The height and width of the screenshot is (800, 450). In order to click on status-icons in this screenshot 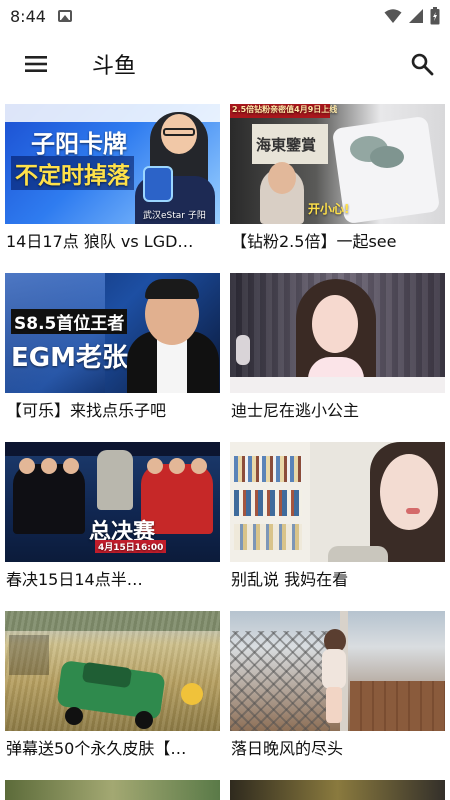, I will do `click(412, 16)`.